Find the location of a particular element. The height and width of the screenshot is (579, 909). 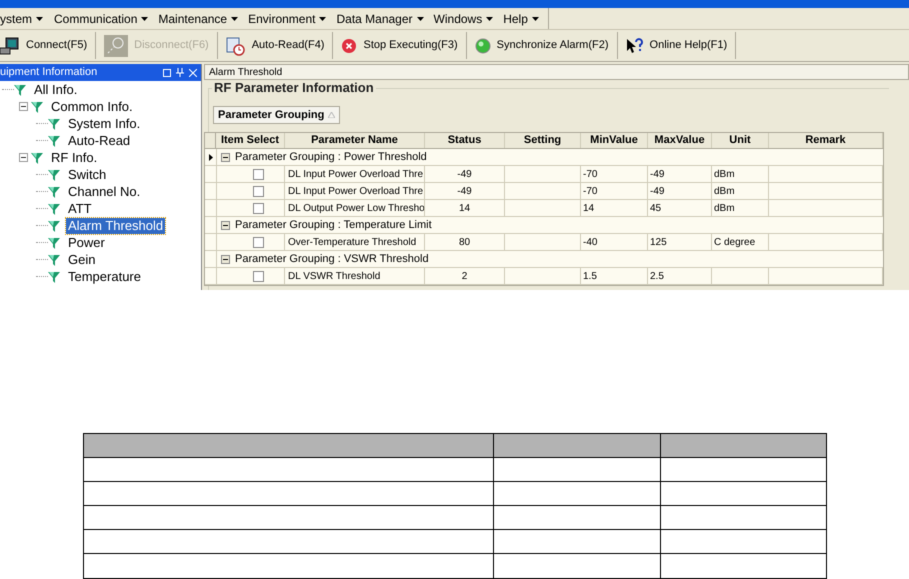

table-cell-text: 2.5 is located at coordinates (657, 277).